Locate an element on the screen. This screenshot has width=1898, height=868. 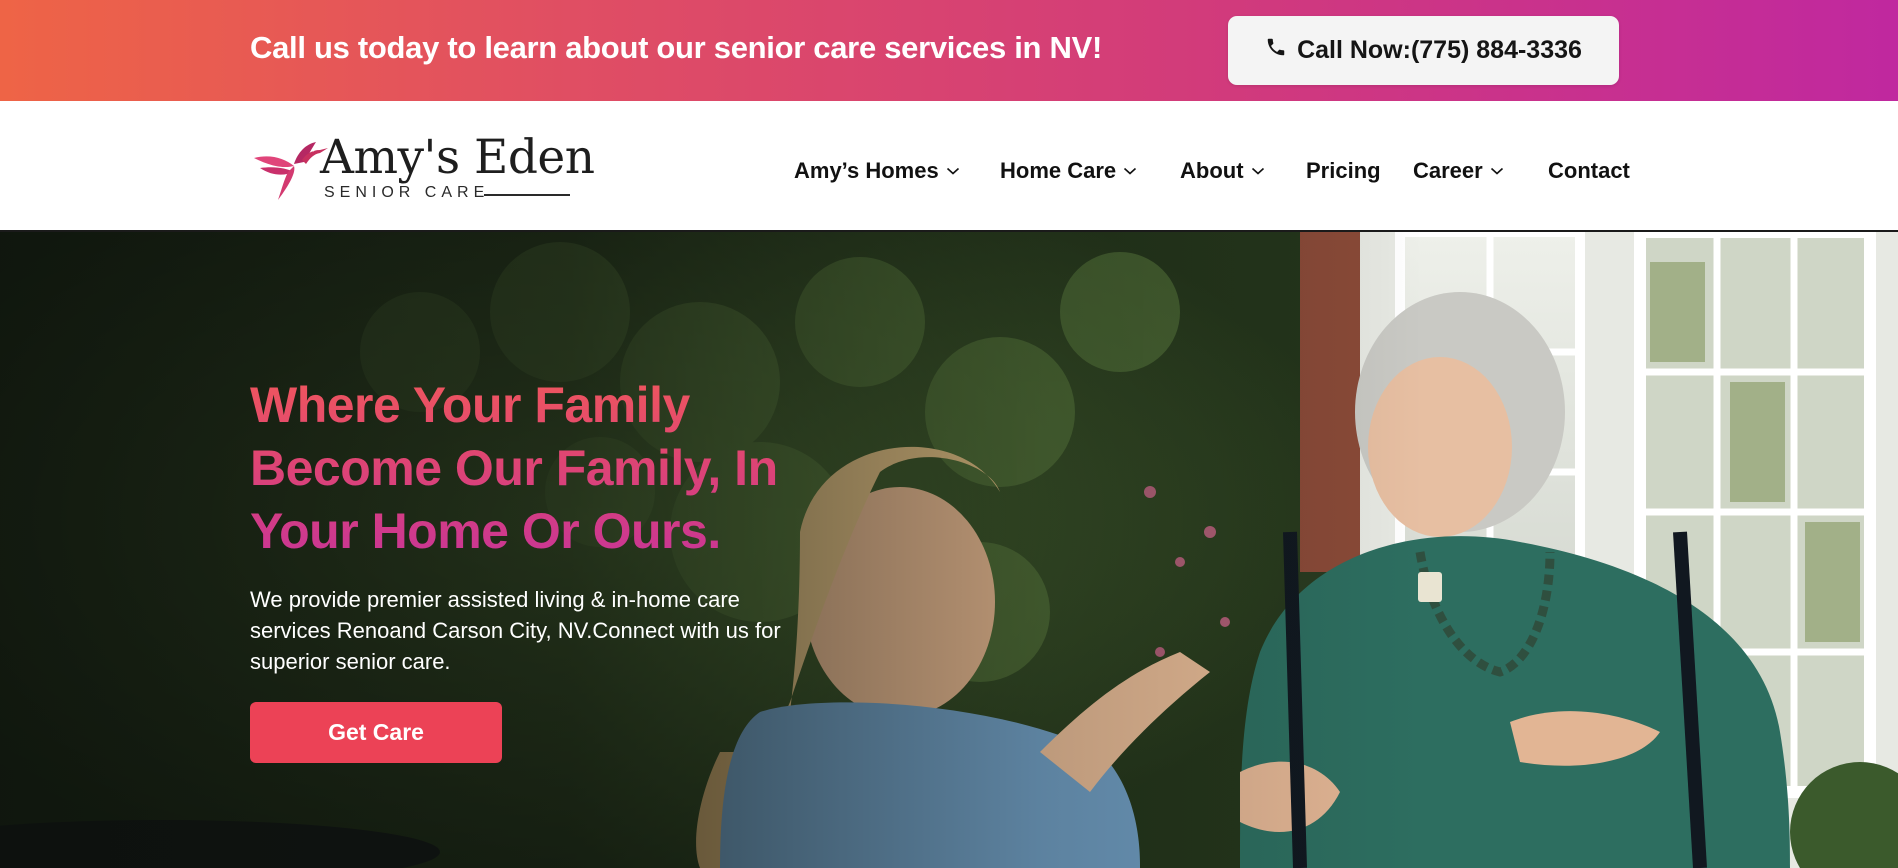
nav-label: Career is located at coordinates (1448, 170).